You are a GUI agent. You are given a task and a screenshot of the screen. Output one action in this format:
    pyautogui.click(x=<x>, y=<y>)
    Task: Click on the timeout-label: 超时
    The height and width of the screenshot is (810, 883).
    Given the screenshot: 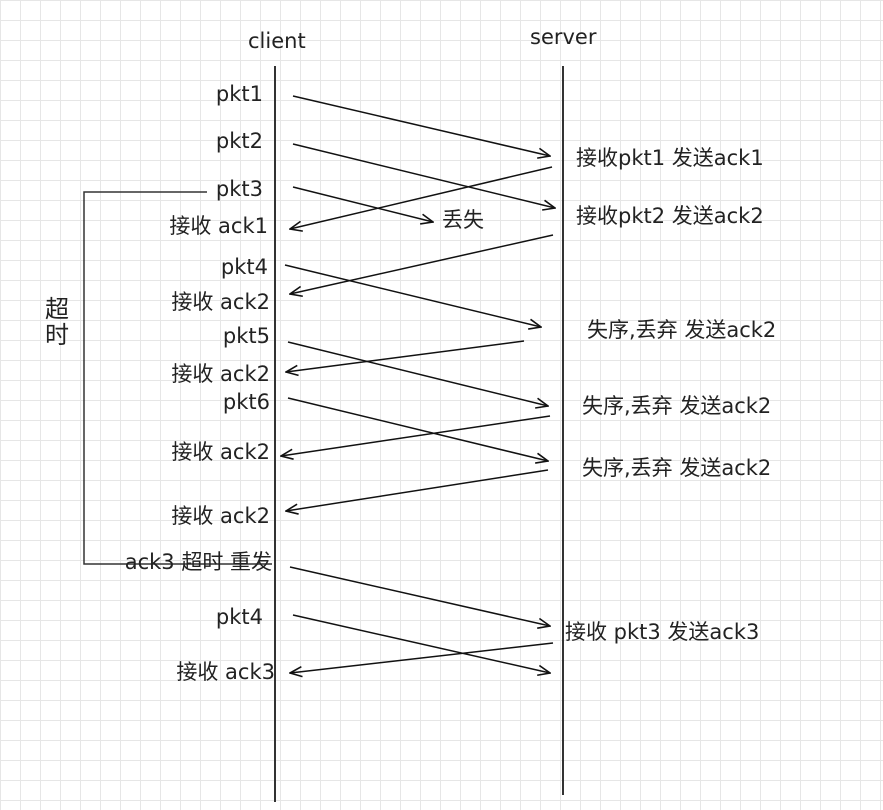 What is the action you would take?
    pyautogui.click(x=57, y=322)
    